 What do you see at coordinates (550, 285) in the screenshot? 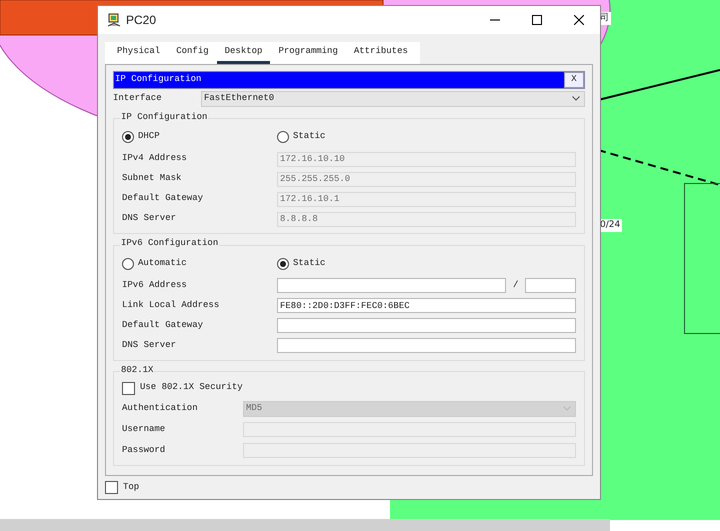
I see `prefix-field` at bounding box center [550, 285].